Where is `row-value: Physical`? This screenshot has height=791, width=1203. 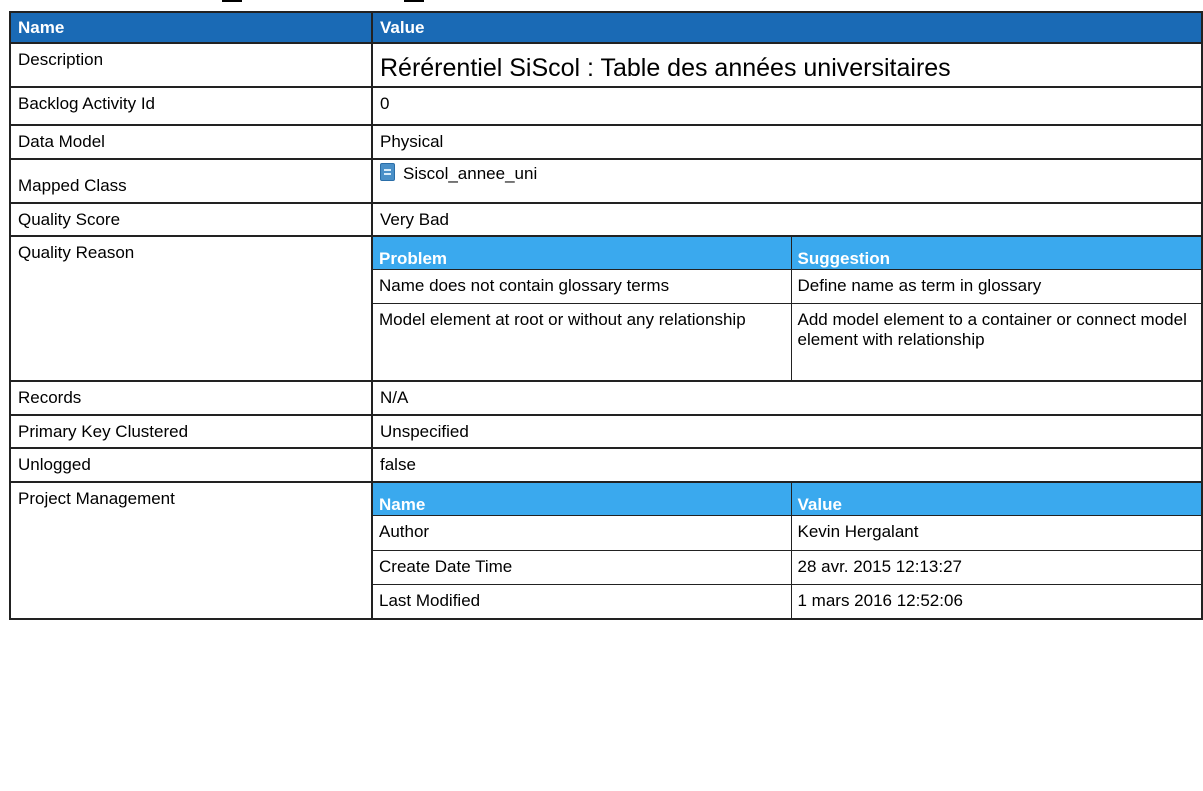
row-value: Physical is located at coordinates (787, 142).